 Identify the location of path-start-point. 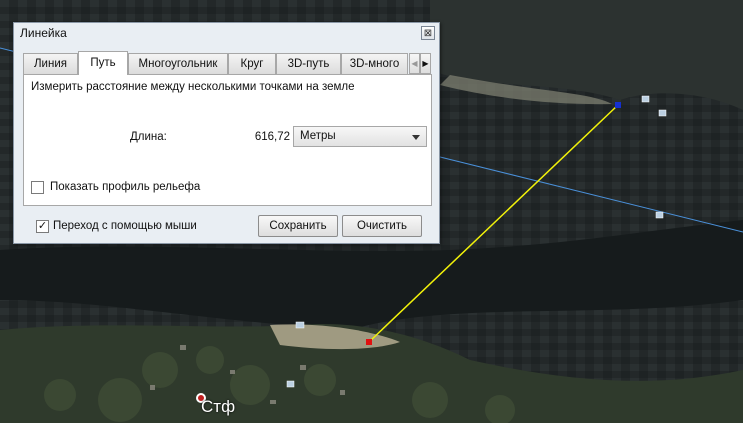
(369, 342).